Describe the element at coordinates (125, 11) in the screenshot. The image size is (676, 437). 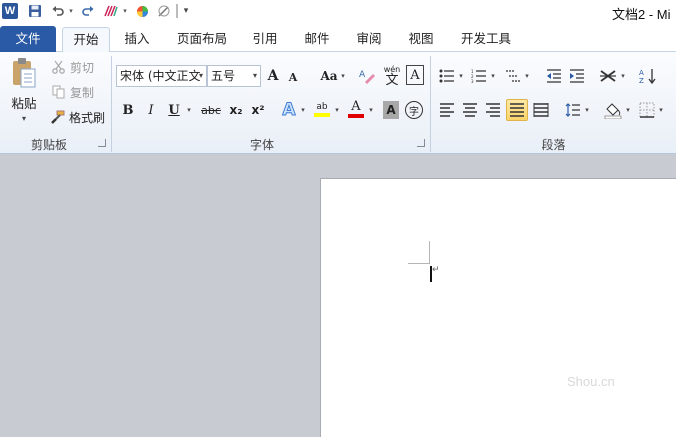
I see `format-painter-dropdown-icon: ▾` at that location.